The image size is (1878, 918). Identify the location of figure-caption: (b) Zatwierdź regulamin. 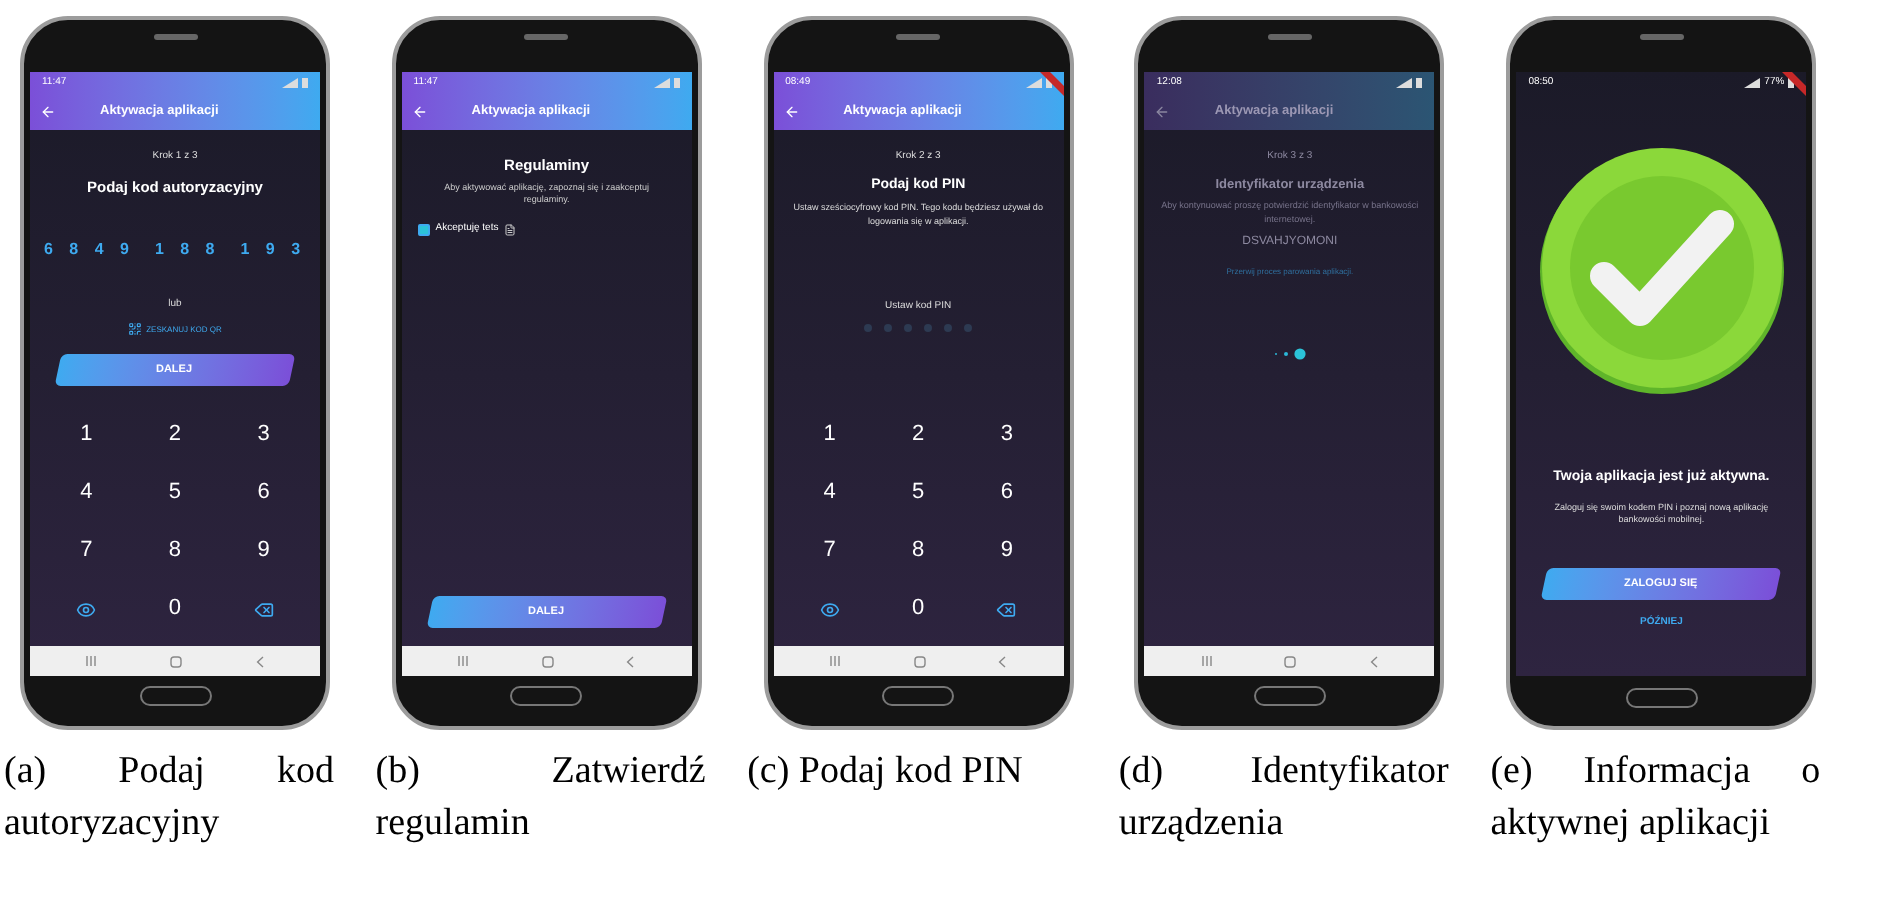
(540, 798).